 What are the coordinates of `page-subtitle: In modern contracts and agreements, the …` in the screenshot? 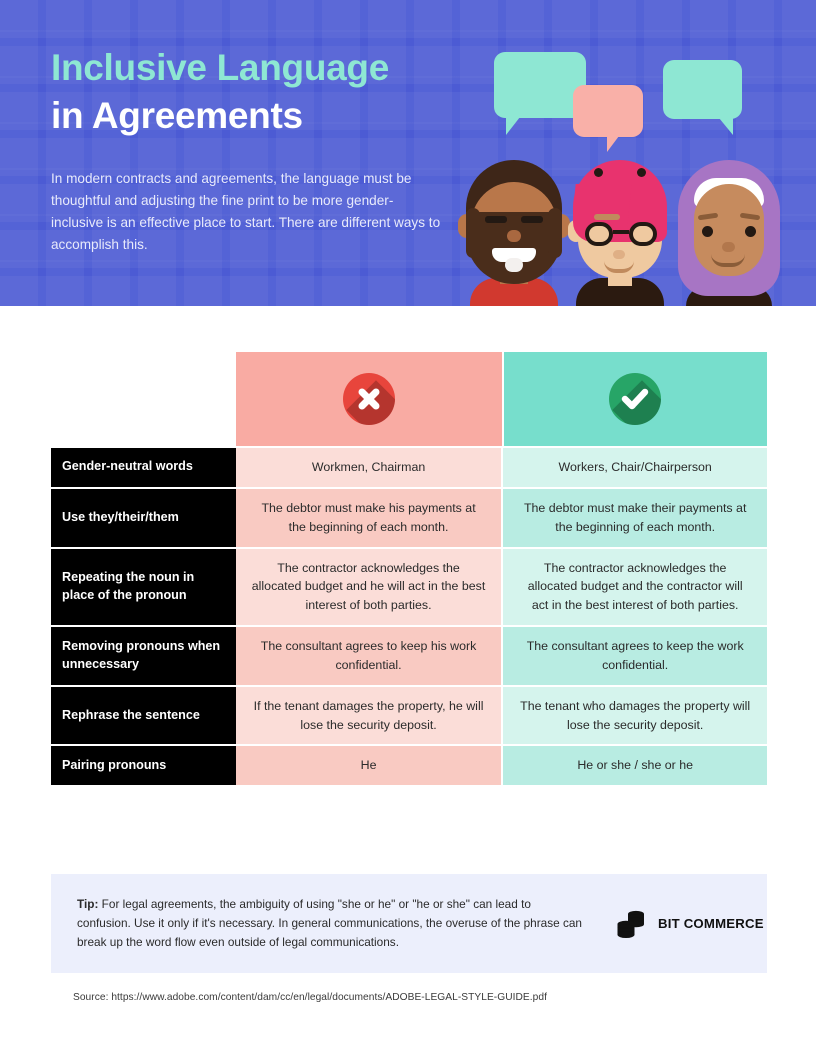 It's located at (246, 212).